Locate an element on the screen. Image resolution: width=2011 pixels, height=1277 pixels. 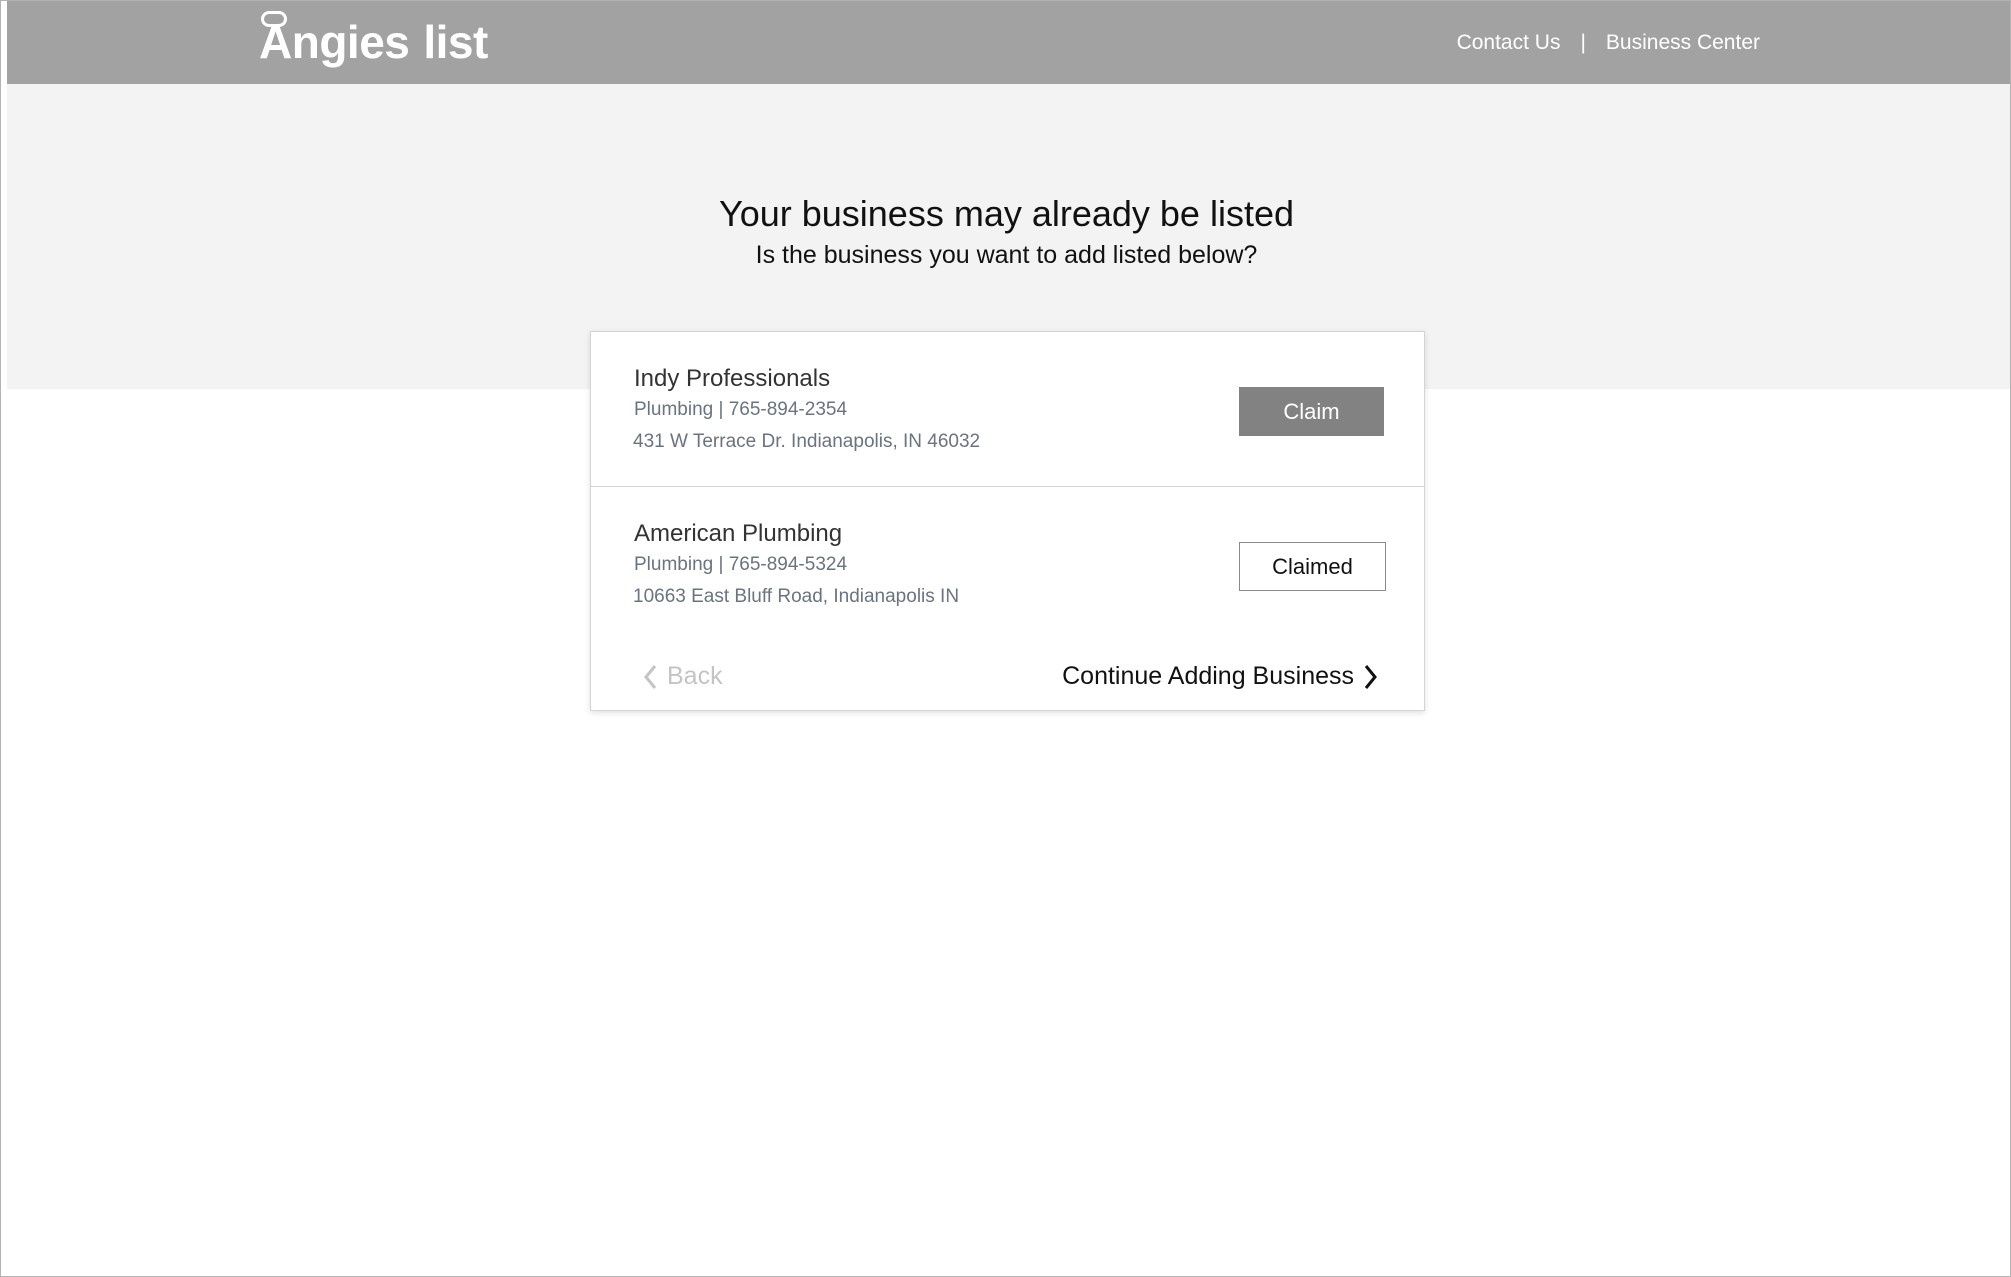
business-name: American Plumbing is located at coordinates (738, 533).